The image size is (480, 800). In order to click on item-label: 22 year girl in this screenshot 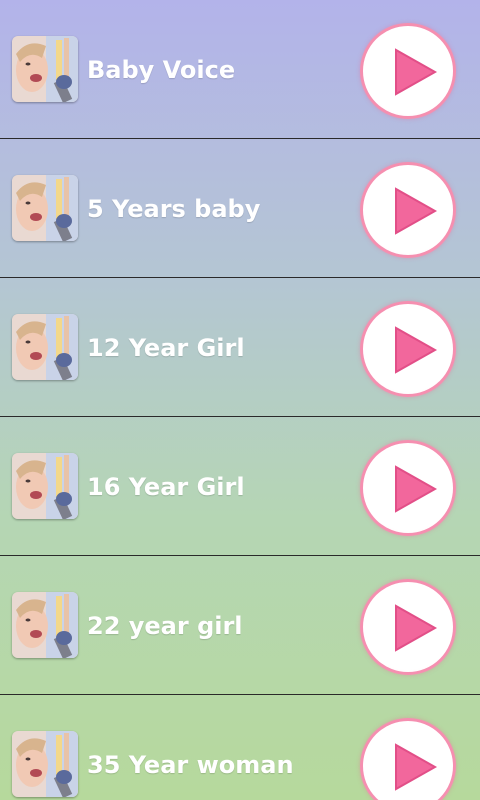, I will do `click(165, 626)`.